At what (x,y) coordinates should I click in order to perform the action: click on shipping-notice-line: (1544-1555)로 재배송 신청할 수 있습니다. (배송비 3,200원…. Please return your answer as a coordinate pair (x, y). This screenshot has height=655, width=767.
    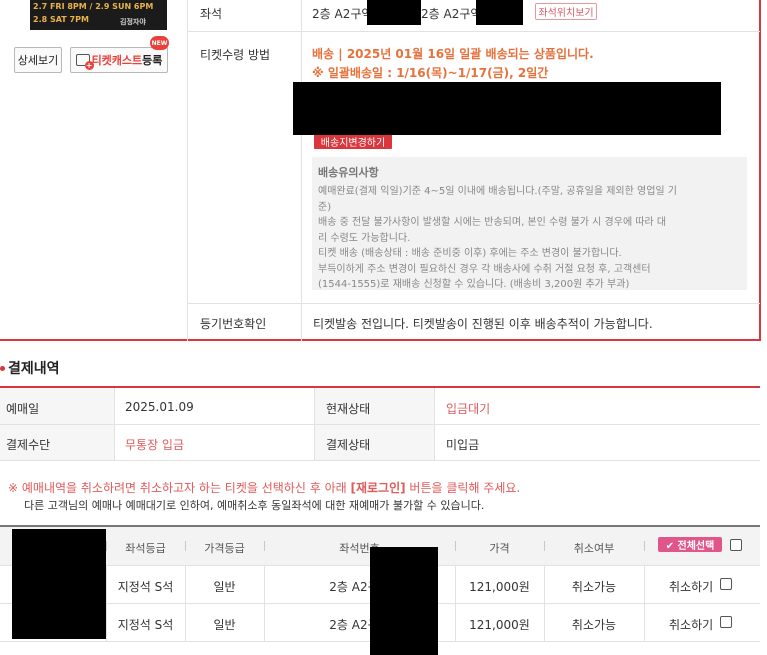
    Looking at the image, I should click on (474, 284).